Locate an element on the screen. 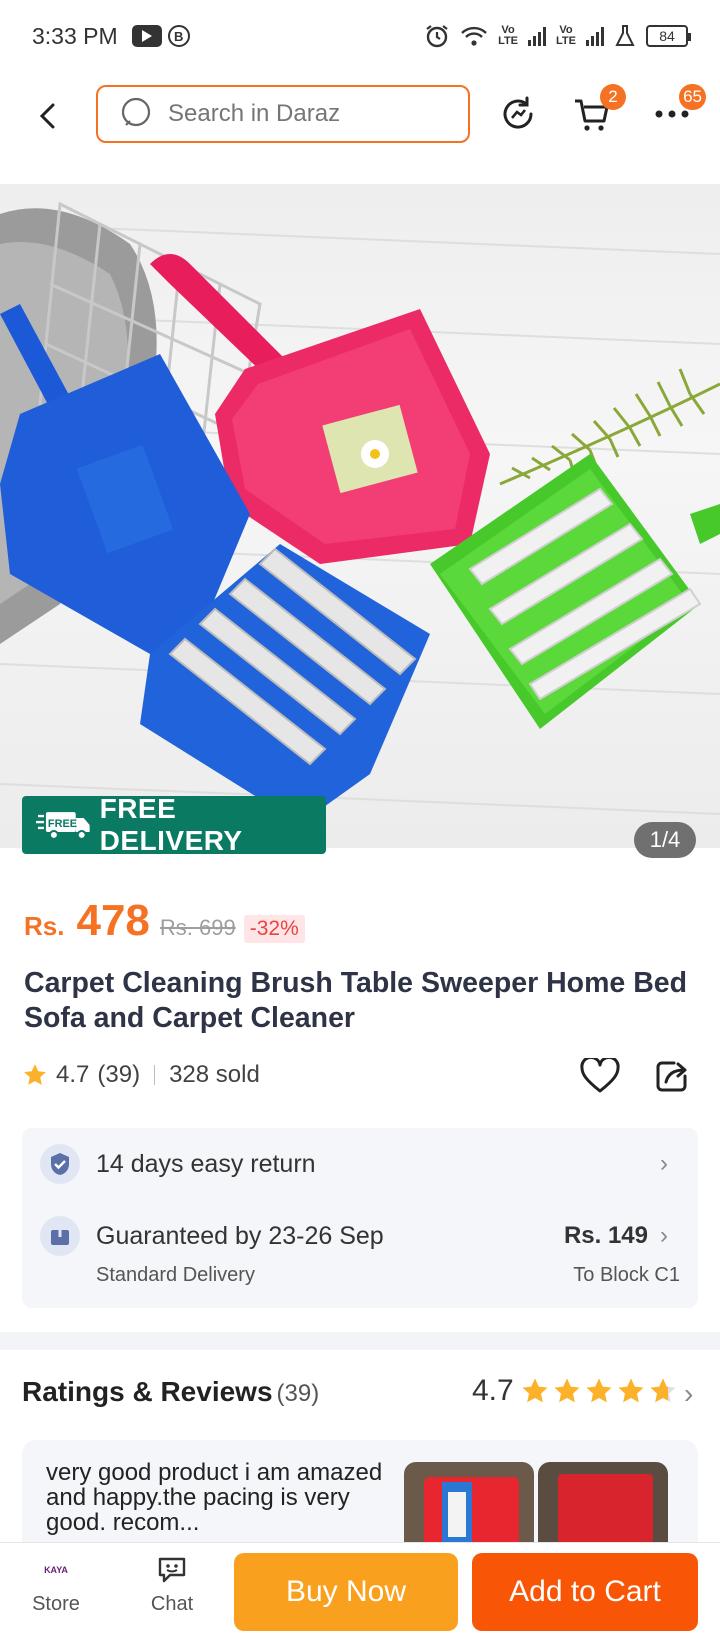 This screenshot has height=1640, width=720. price-row: Rs. 478 Rs. 699 -32% is located at coordinates (164, 924).